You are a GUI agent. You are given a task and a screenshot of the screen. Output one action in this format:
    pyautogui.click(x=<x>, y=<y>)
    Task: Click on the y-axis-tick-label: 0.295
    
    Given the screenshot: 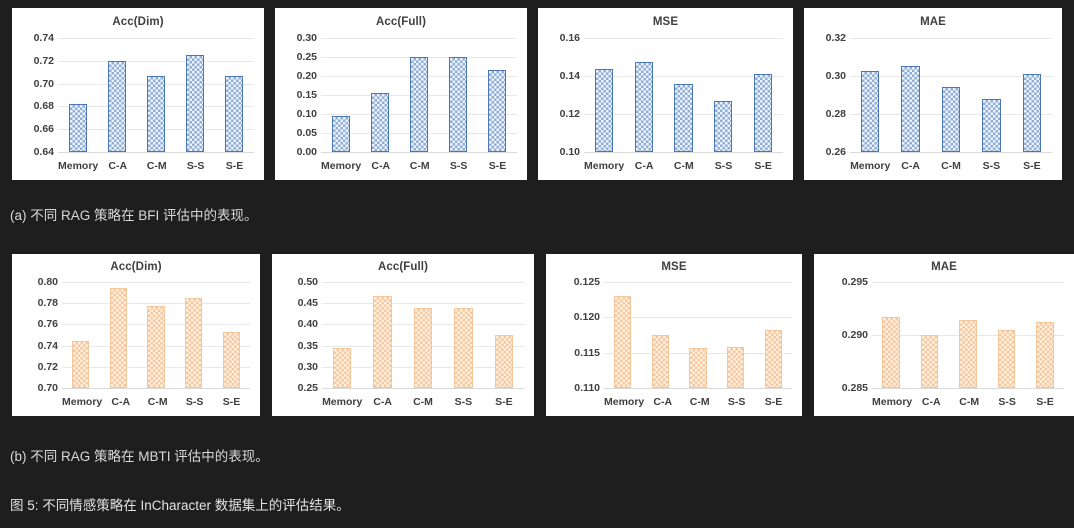 What is the action you would take?
    pyautogui.click(x=854, y=282)
    